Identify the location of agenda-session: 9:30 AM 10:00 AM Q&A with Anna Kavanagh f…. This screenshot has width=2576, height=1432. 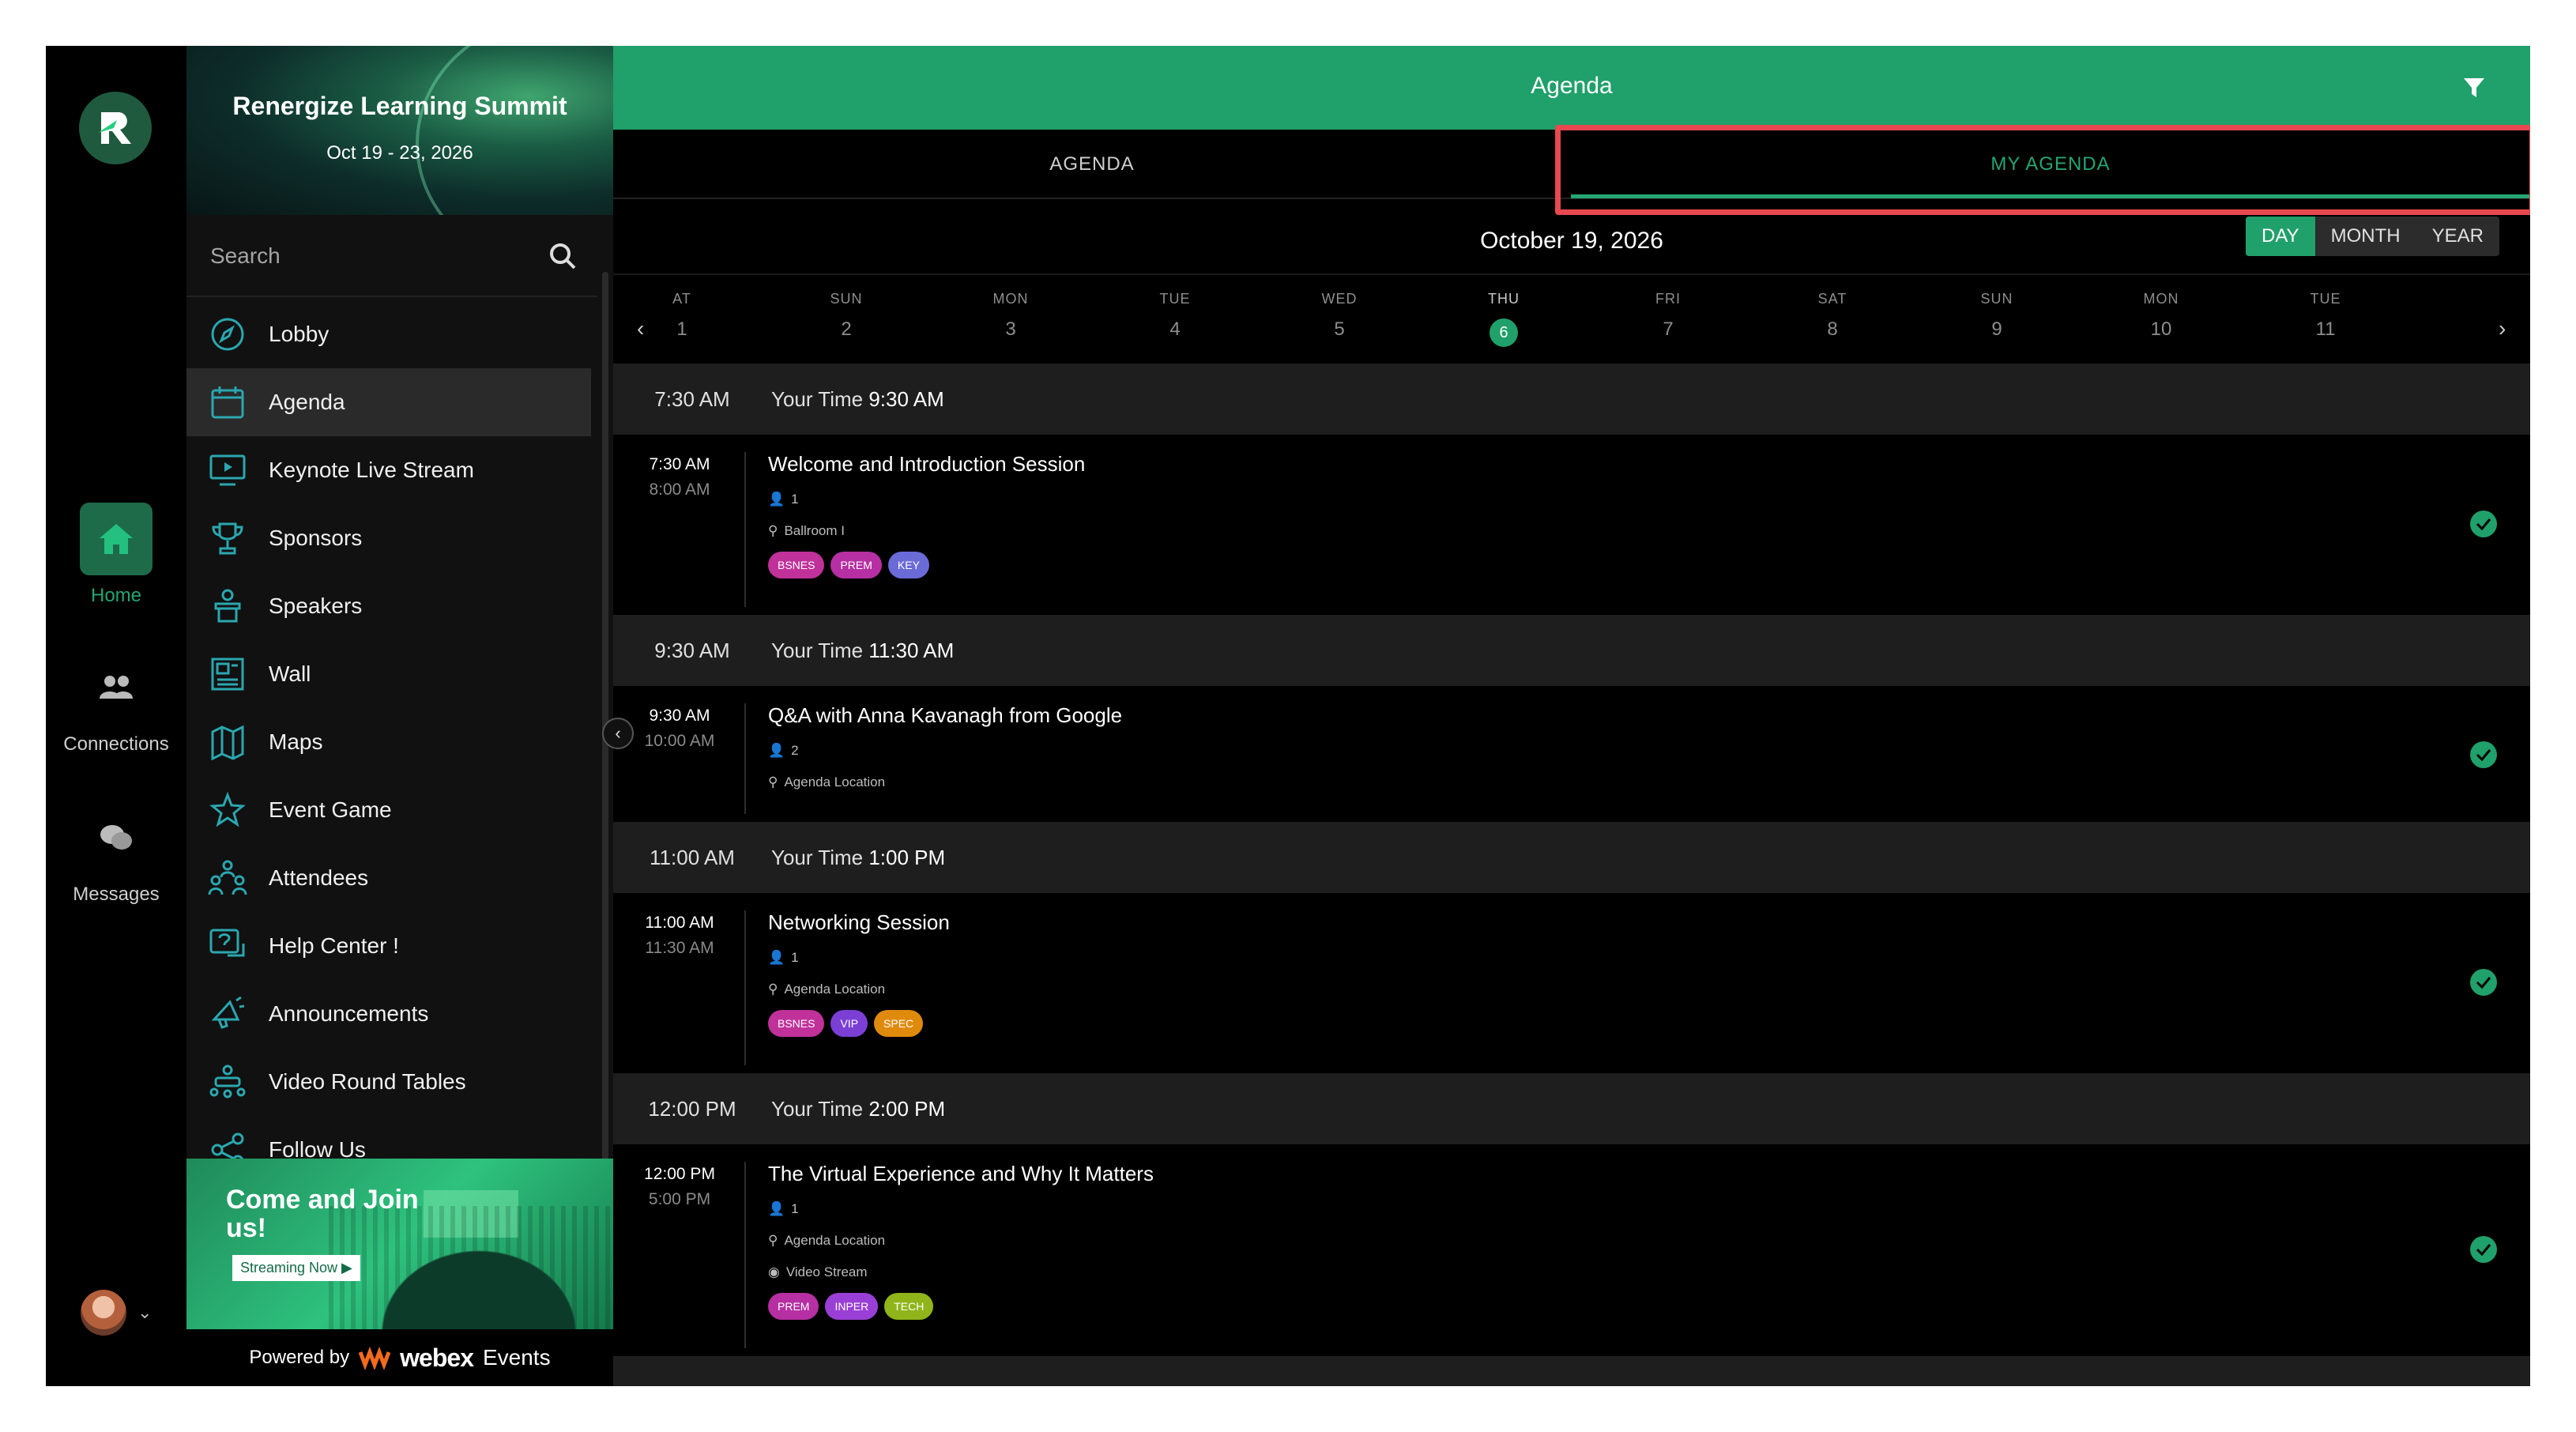
(1571, 753).